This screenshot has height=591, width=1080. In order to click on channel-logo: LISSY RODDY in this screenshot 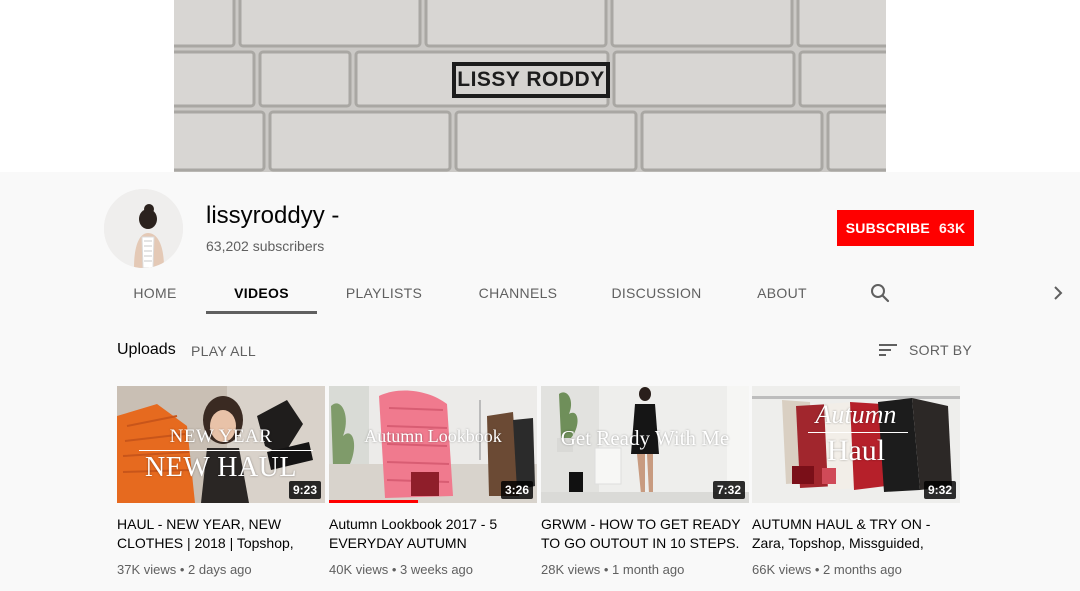, I will do `click(531, 80)`.